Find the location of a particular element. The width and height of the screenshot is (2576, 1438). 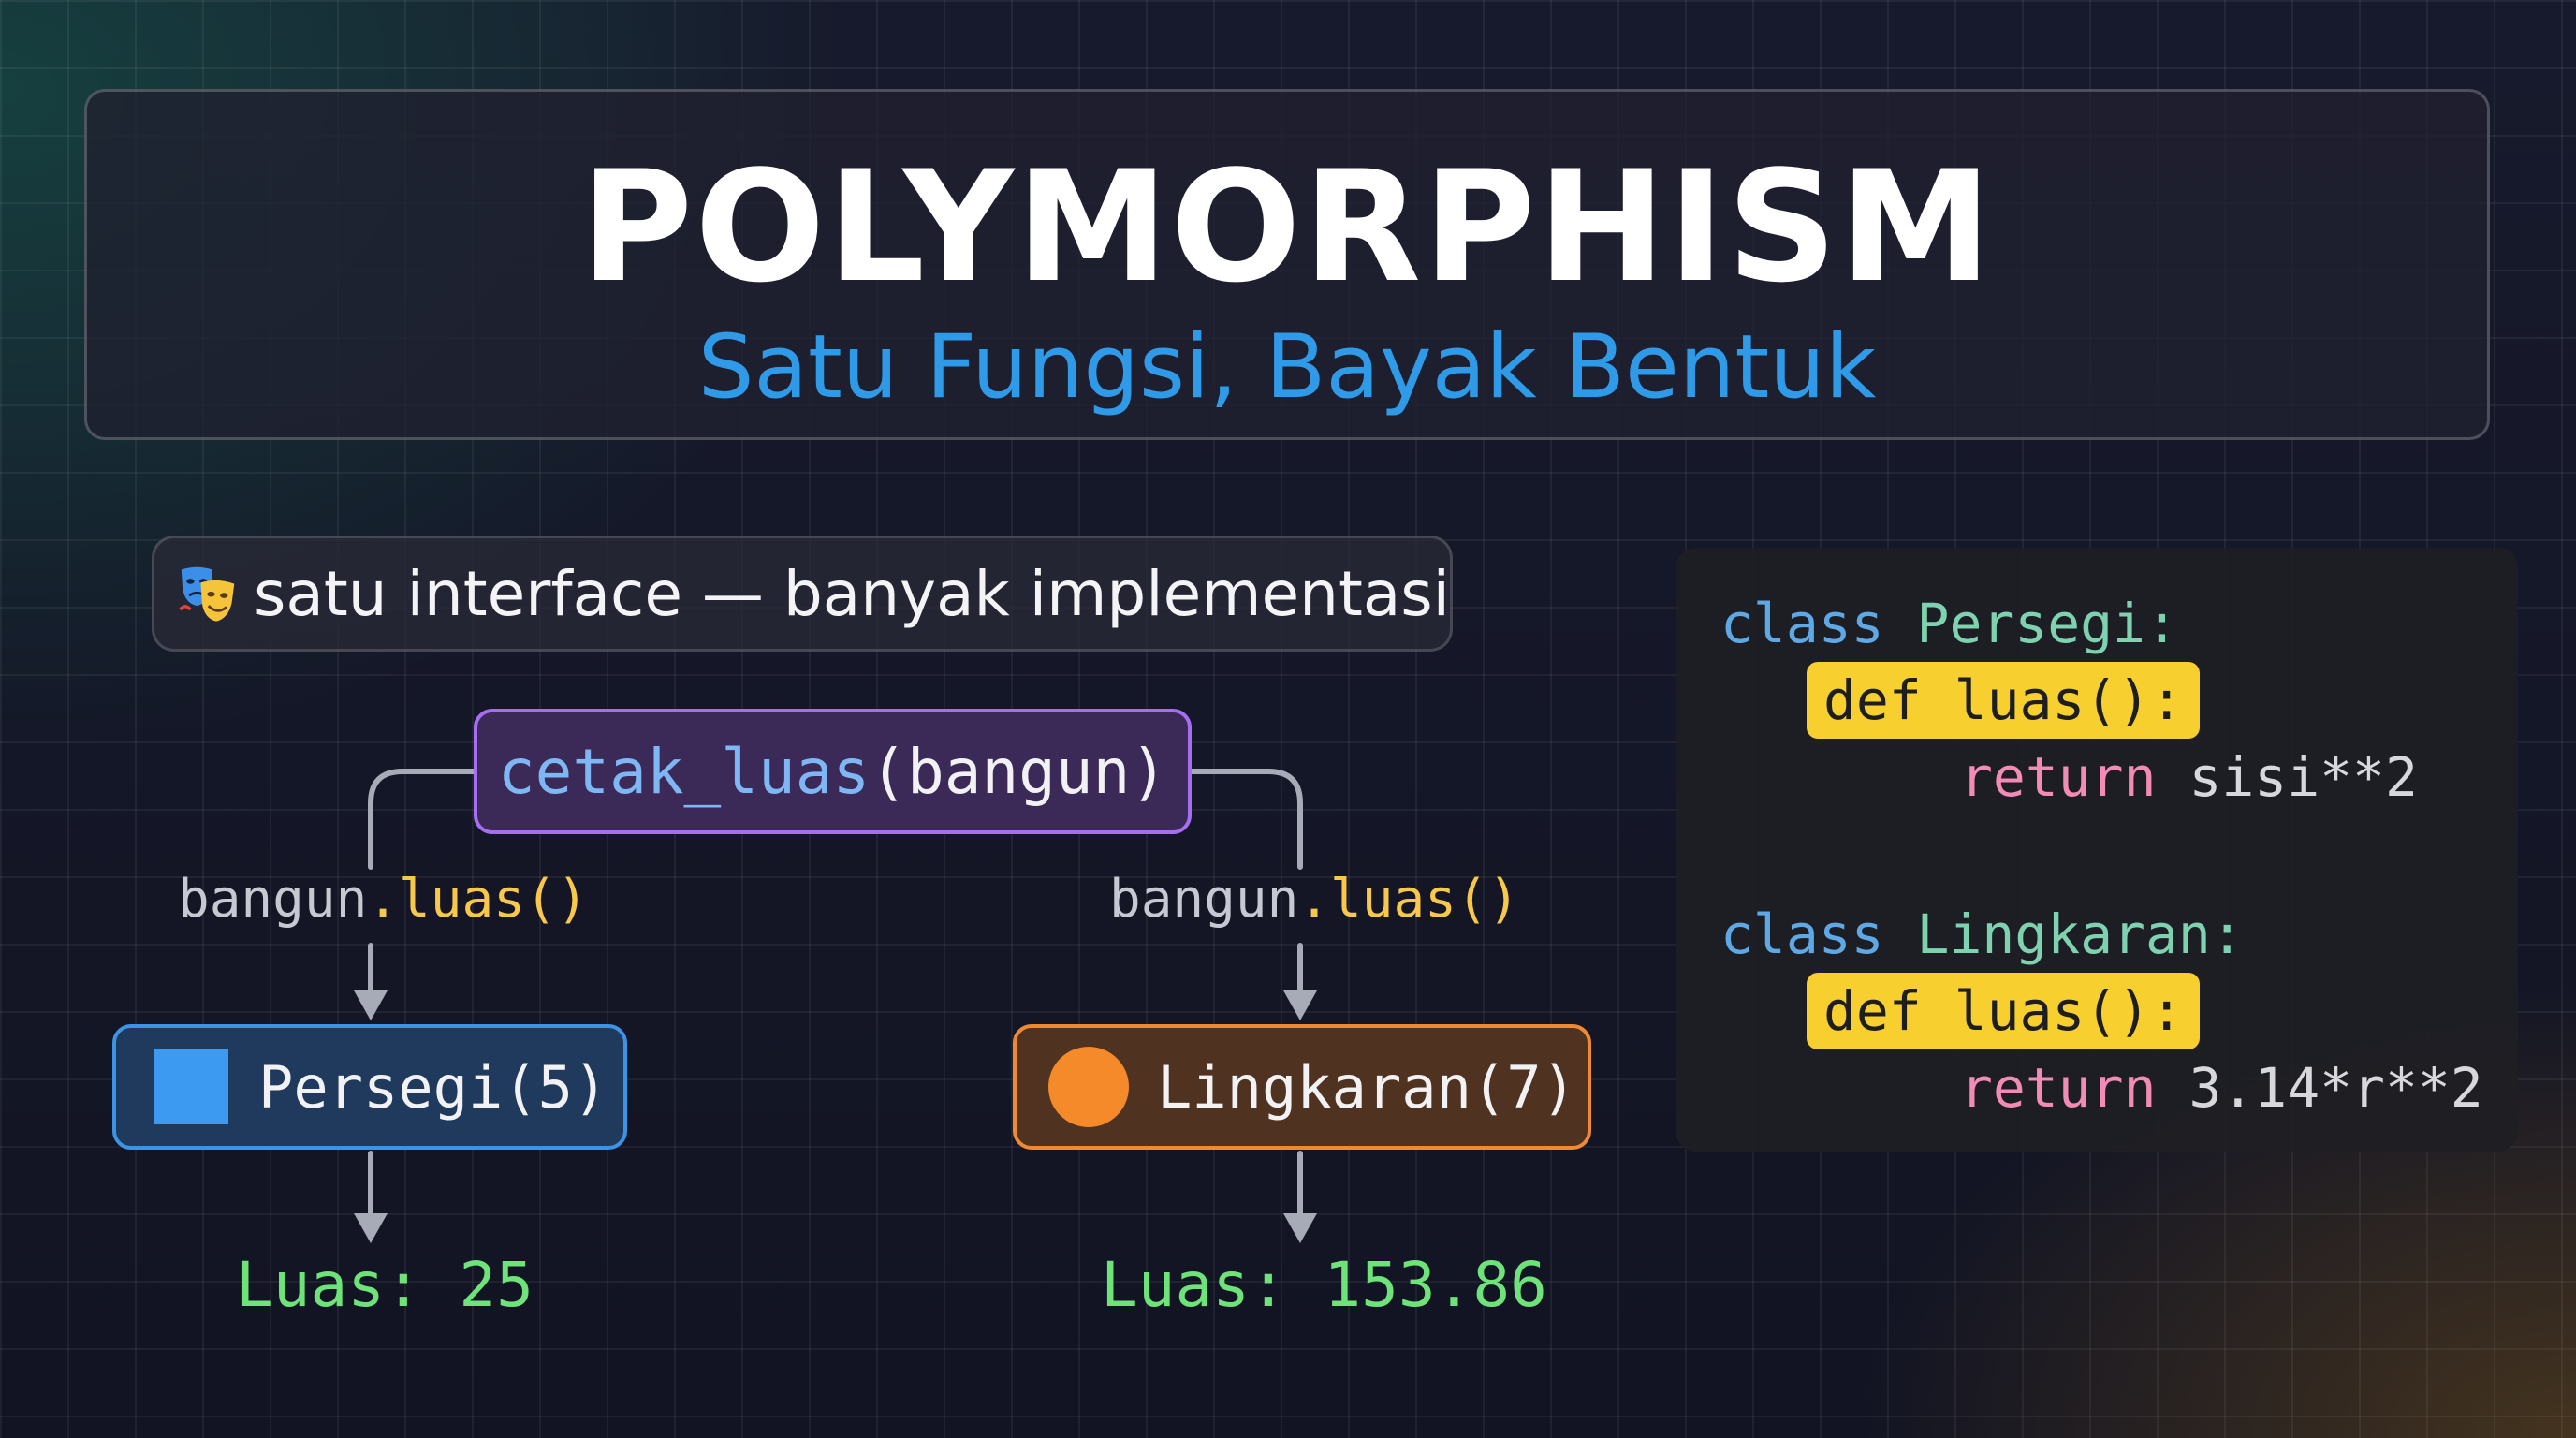

class-name: Persegi: is located at coordinates (2047, 623).